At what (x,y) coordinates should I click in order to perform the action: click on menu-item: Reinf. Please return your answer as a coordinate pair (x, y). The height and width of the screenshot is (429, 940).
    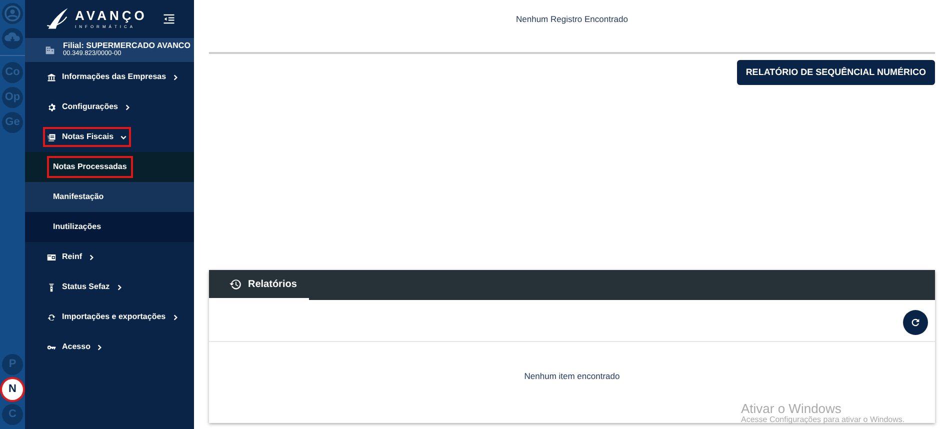
    Looking at the image, I should click on (71, 257).